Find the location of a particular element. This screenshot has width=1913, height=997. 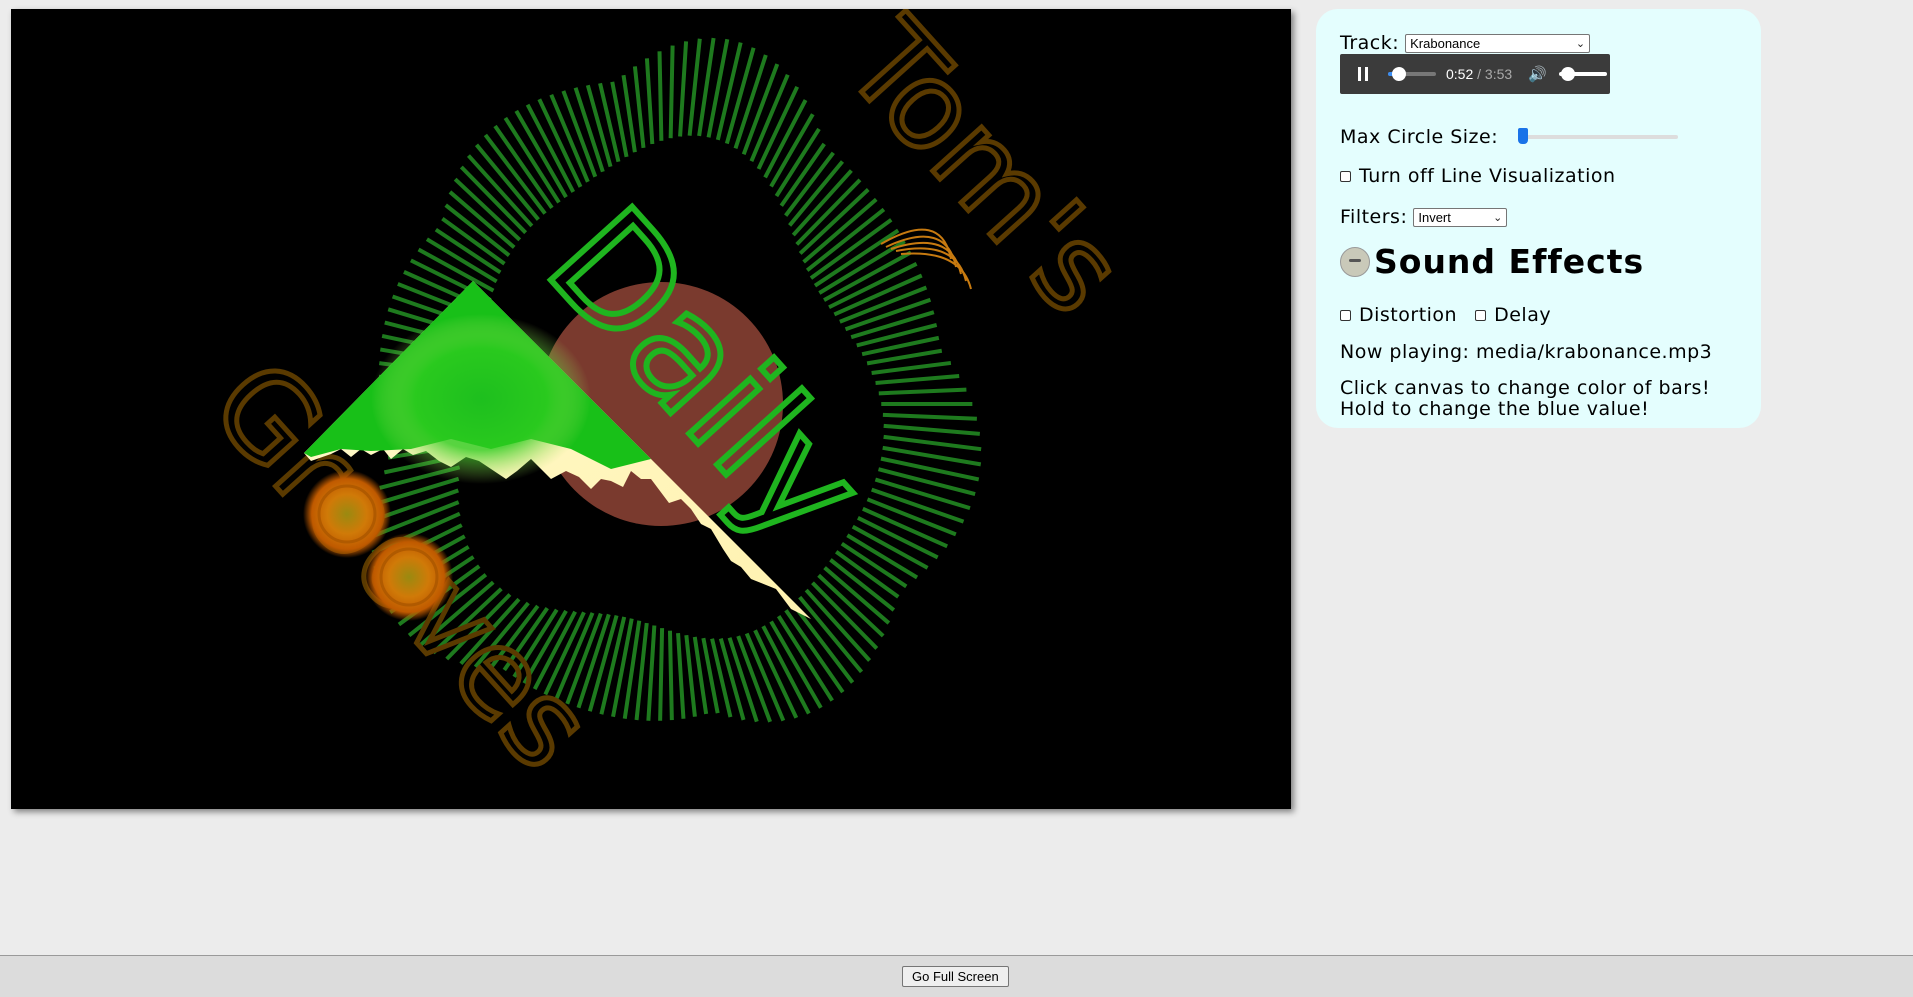

track-row: Track: Krabonance ⌄ is located at coordinates (1465, 43).